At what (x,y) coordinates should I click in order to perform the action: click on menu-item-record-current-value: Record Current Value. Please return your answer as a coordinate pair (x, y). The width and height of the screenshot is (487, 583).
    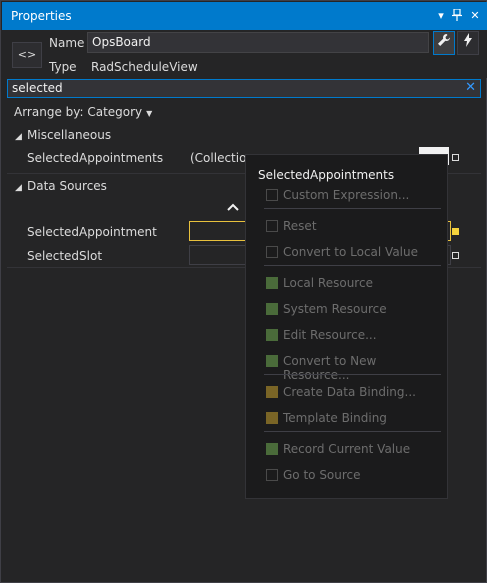
    Looking at the image, I should click on (356, 450).